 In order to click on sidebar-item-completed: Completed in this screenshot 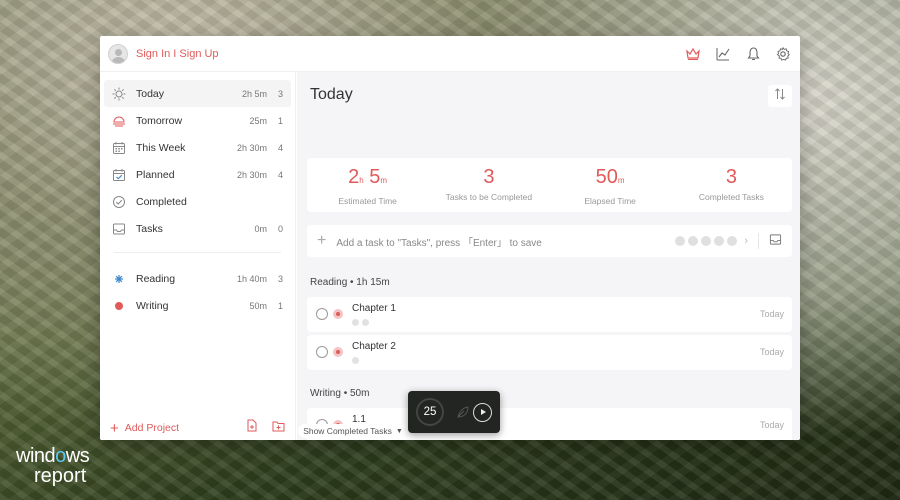, I will do `click(197, 201)`.